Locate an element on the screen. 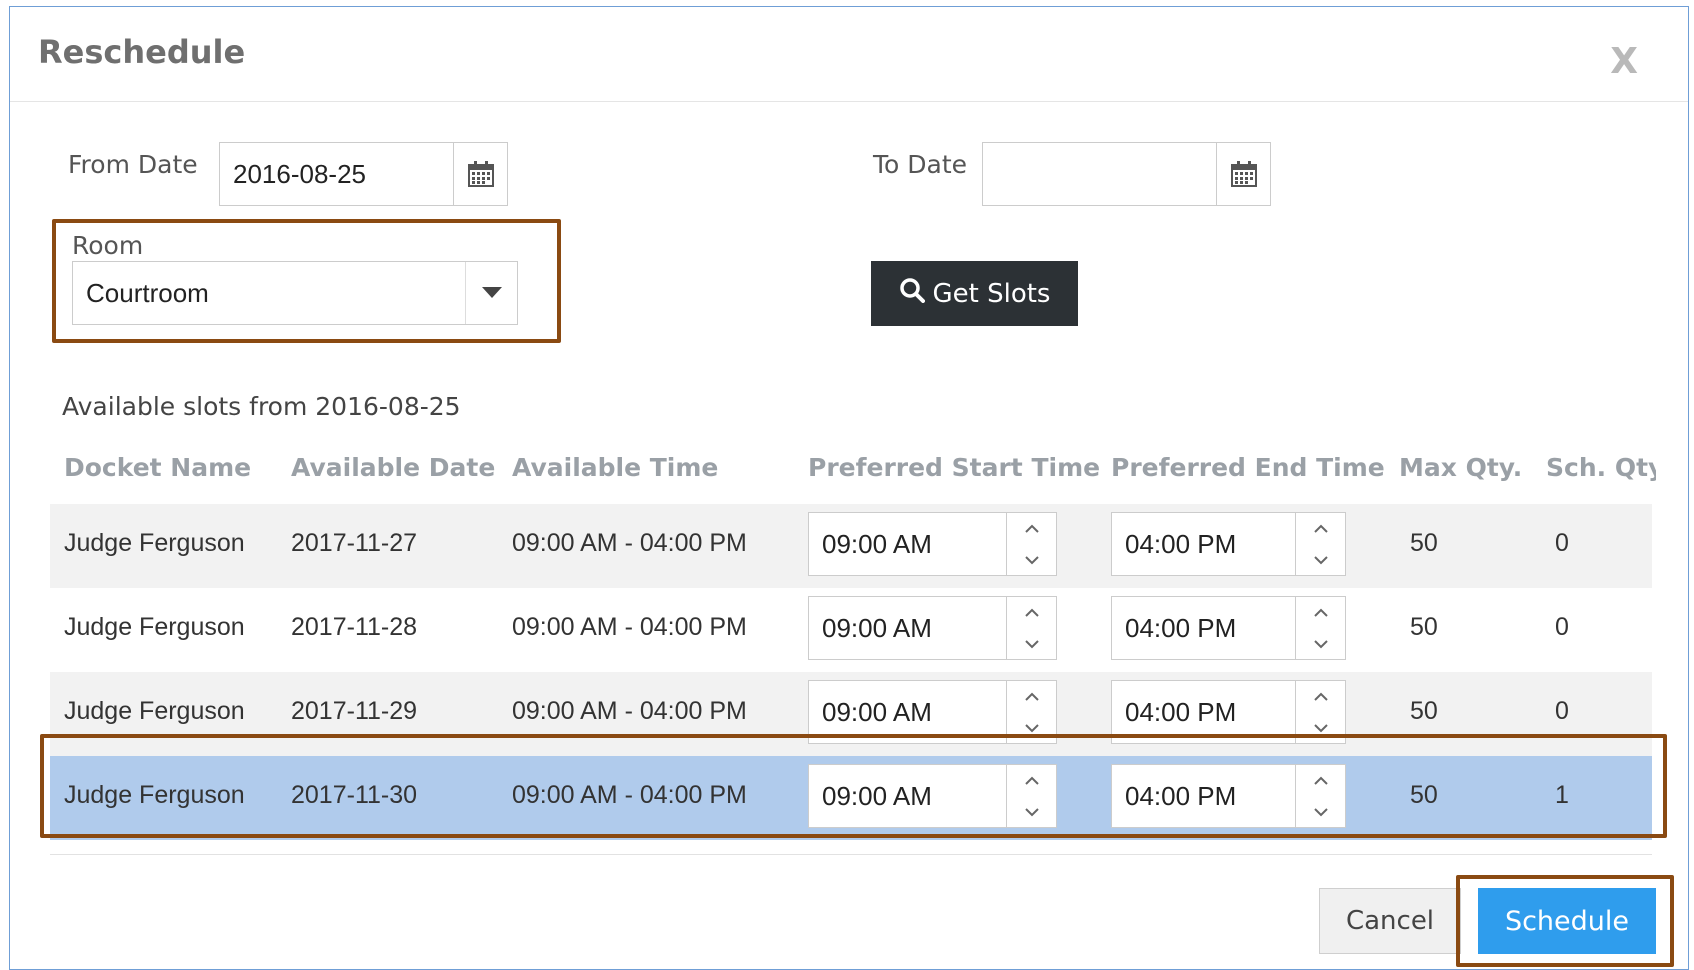 This screenshot has height=970, width=1694. caret-down-icon is located at coordinates (491, 293).